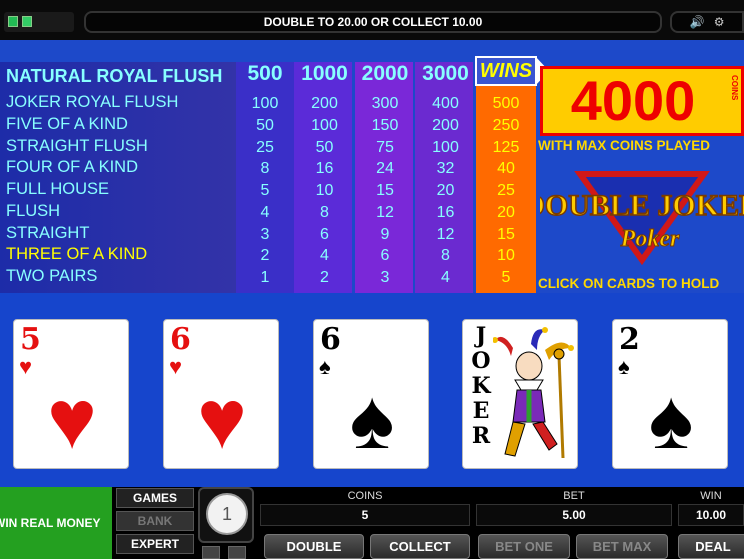  I want to click on payout-cell: 50, so click(265, 125).